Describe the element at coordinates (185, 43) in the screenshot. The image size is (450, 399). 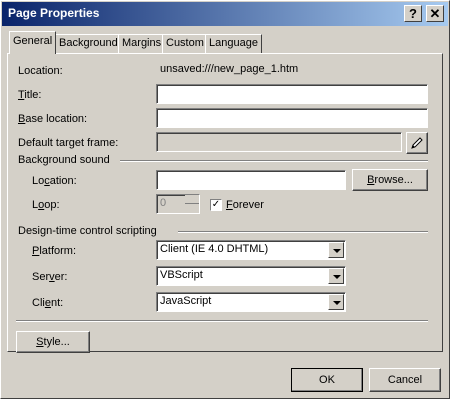
I see `tab-custom: Custom` at that location.